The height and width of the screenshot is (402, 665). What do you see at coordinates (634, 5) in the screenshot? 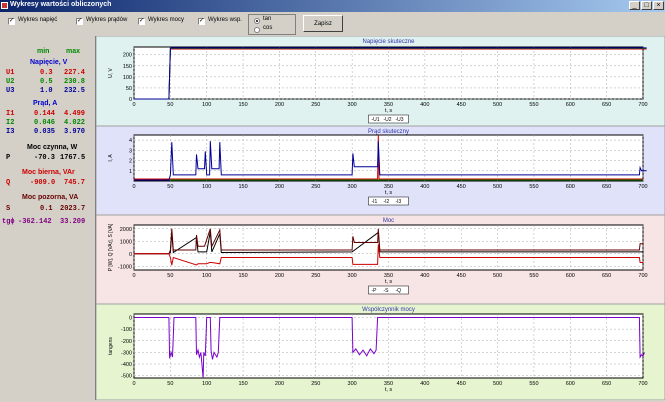
I see `minimize-button: _` at bounding box center [634, 5].